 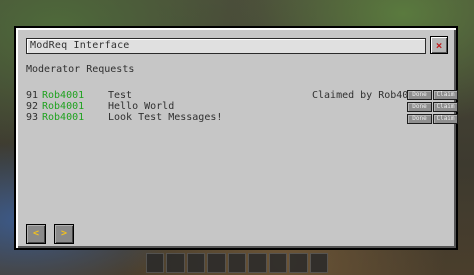 I want to click on claimed-status: Claimed by Rob4001, so click(x=366, y=95).